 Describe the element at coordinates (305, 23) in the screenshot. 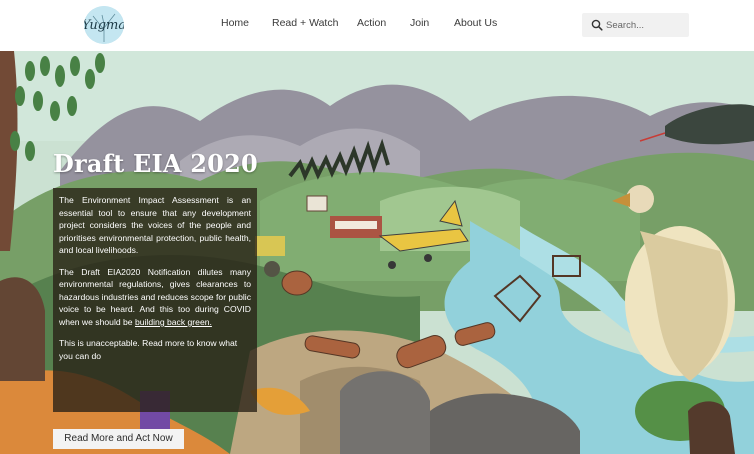

I see `nav-read-watch: Read + Watch` at that location.